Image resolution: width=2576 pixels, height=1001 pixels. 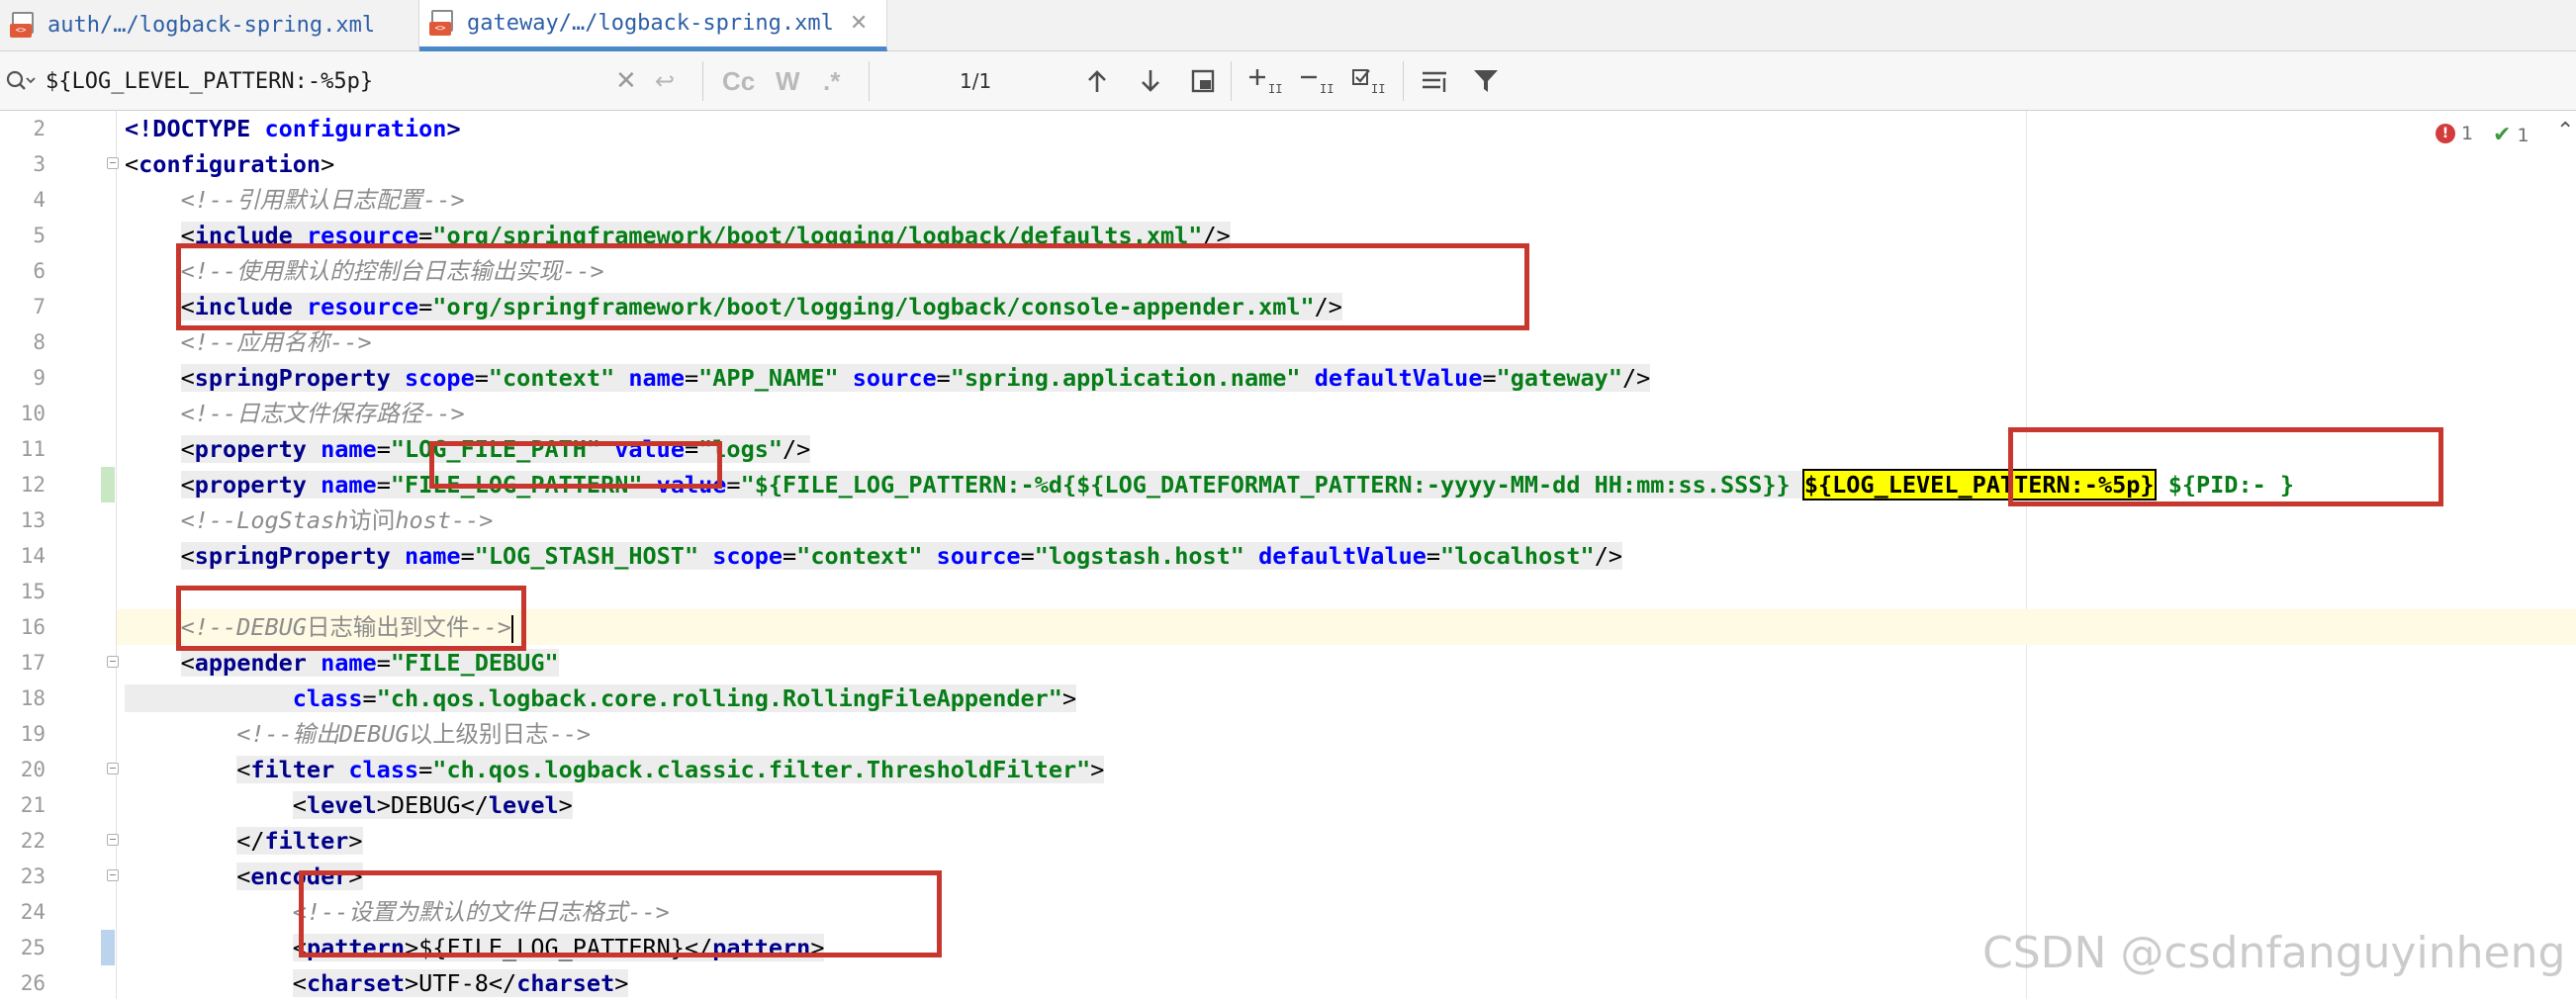 I want to click on search-input, so click(x=322, y=81).